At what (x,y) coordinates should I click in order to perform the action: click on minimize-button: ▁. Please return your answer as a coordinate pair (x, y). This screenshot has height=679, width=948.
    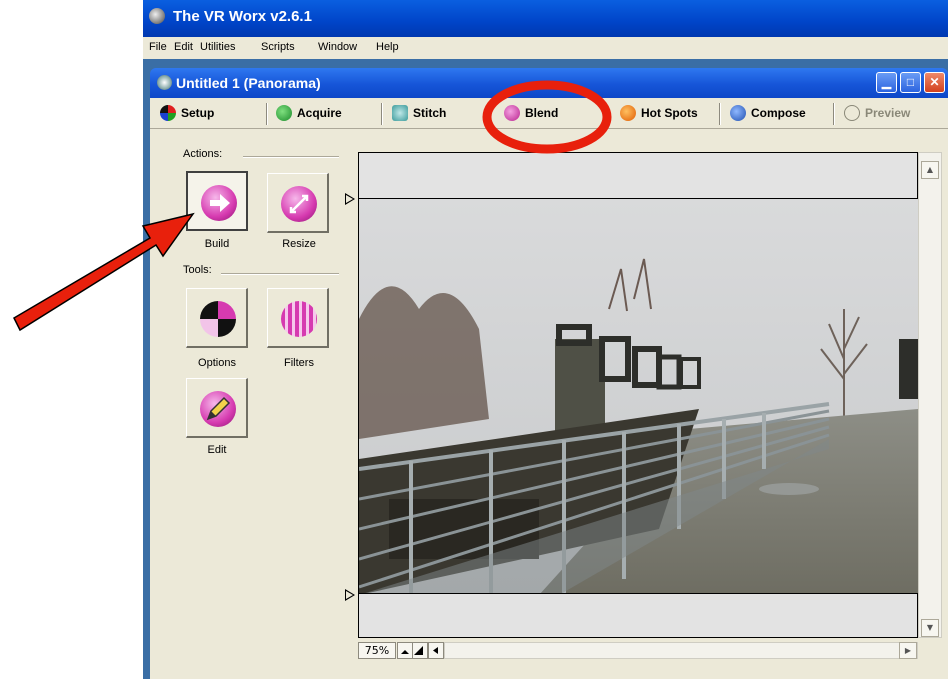
    Looking at the image, I should click on (886, 82).